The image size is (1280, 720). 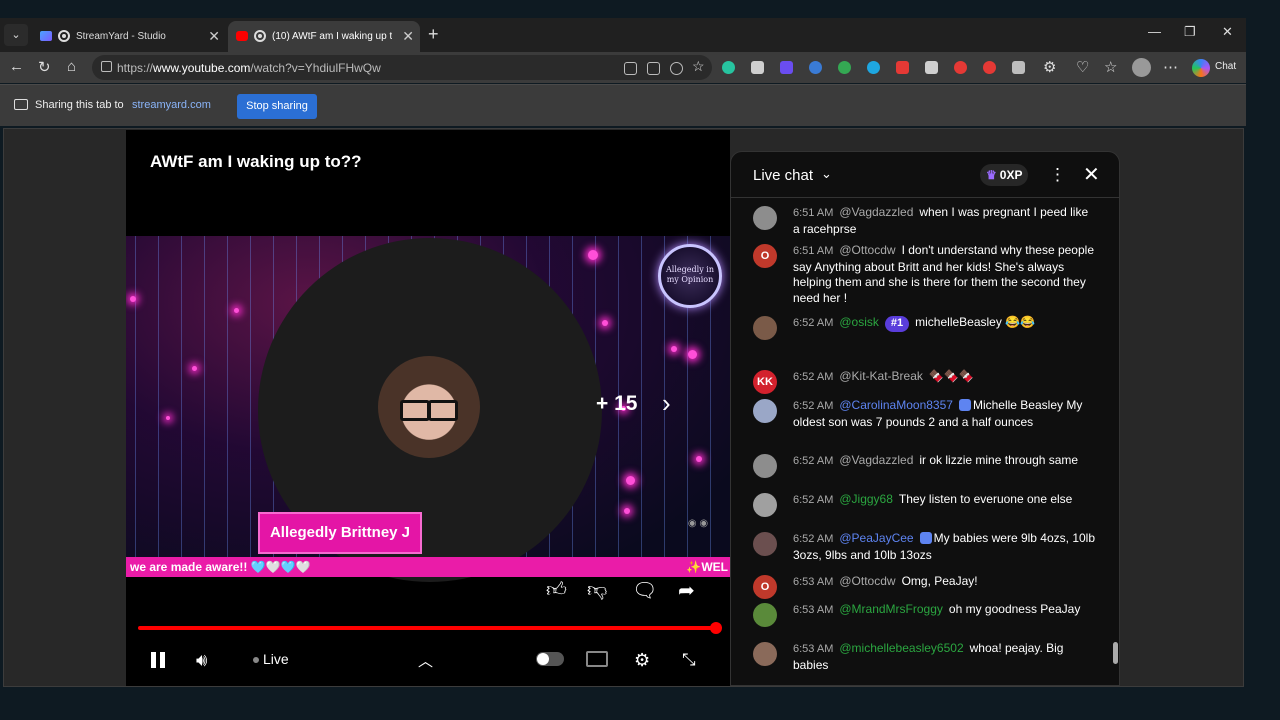 I want to click on chat-author: @Jiggy68, so click(x=866, y=499).